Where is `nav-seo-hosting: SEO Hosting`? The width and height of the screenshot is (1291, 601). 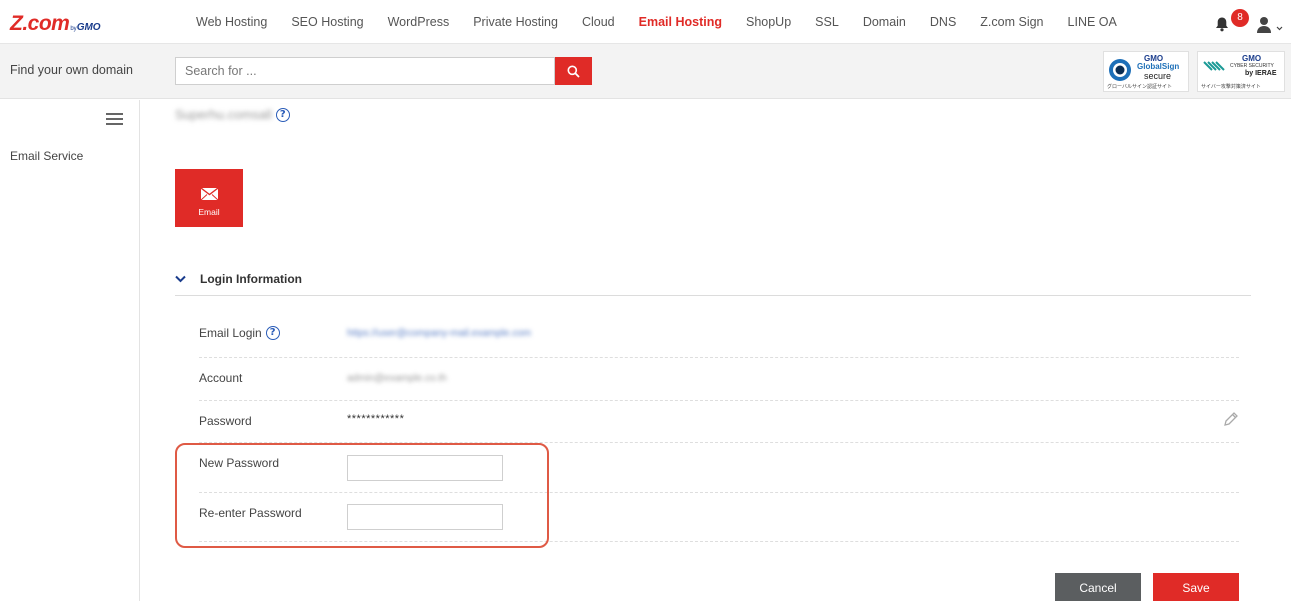
nav-seo-hosting: SEO Hosting is located at coordinates (327, 22).